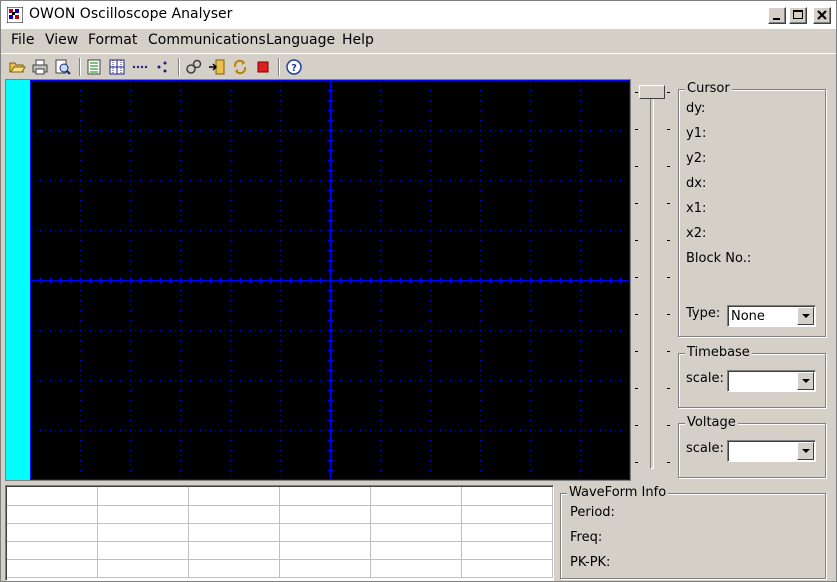 This screenshot has width=837, height=582. Describe the element at coordinates (748, 316) in the screenshot. I see `cursor-type-value: None` at that location.